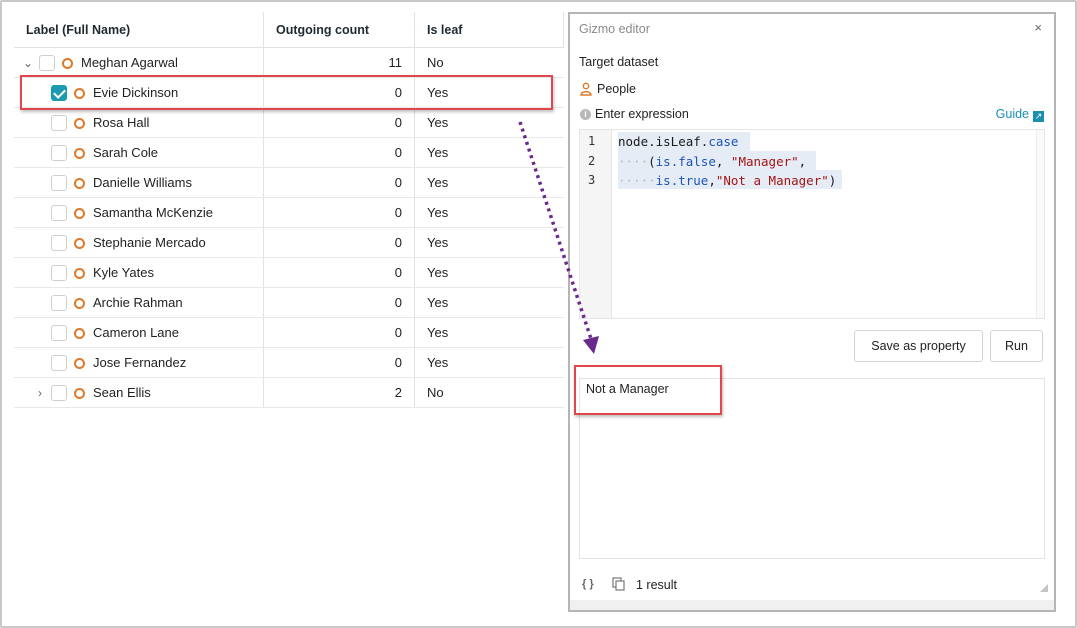  I want to click on guide-link: Guide ↗, so click(1020, 114).